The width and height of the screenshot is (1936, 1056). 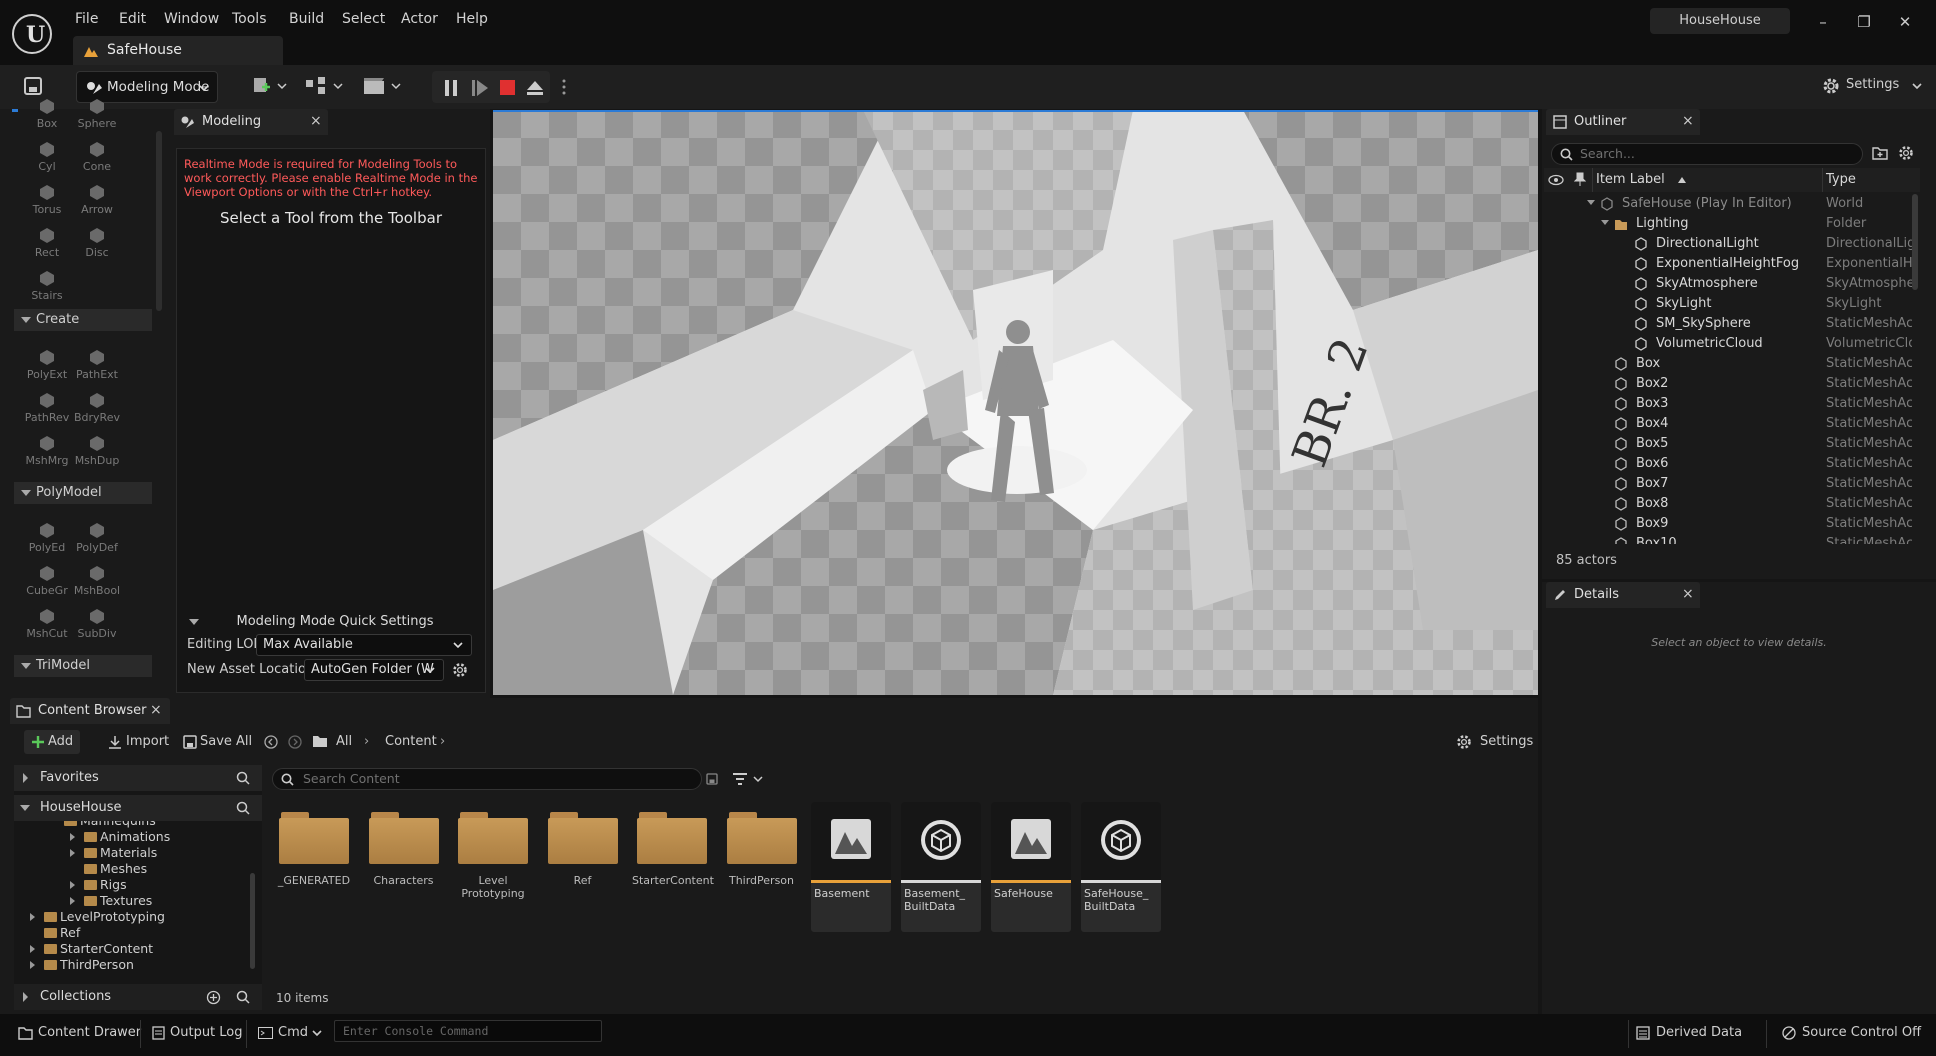 I want to click on tree-folder: ThirdPerson, so click(x=82, y=965).